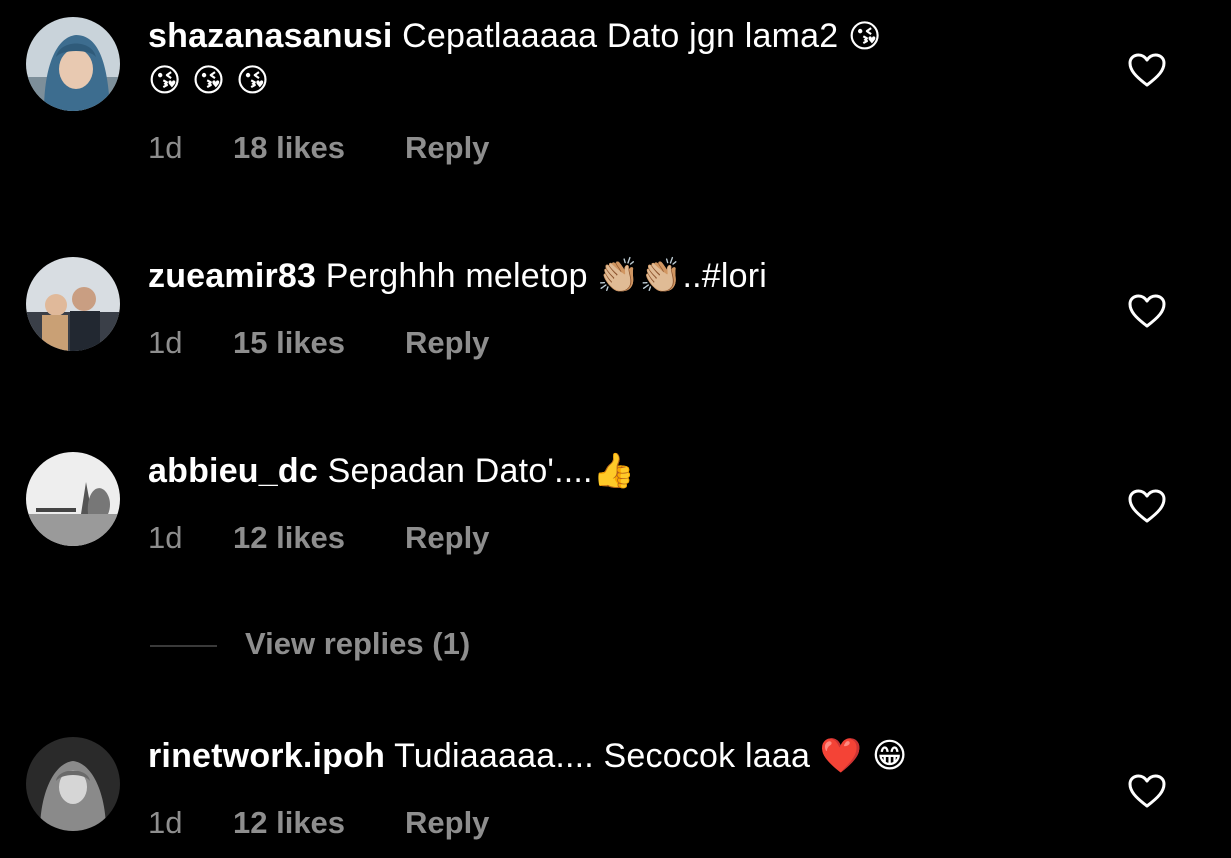  What do you see at coordinates (651, 756) in the screenshot?
I see `comment-body: Tudiaaaaa.... Secocok laaa ❤️ 😁` at bounding box center [651, 756].